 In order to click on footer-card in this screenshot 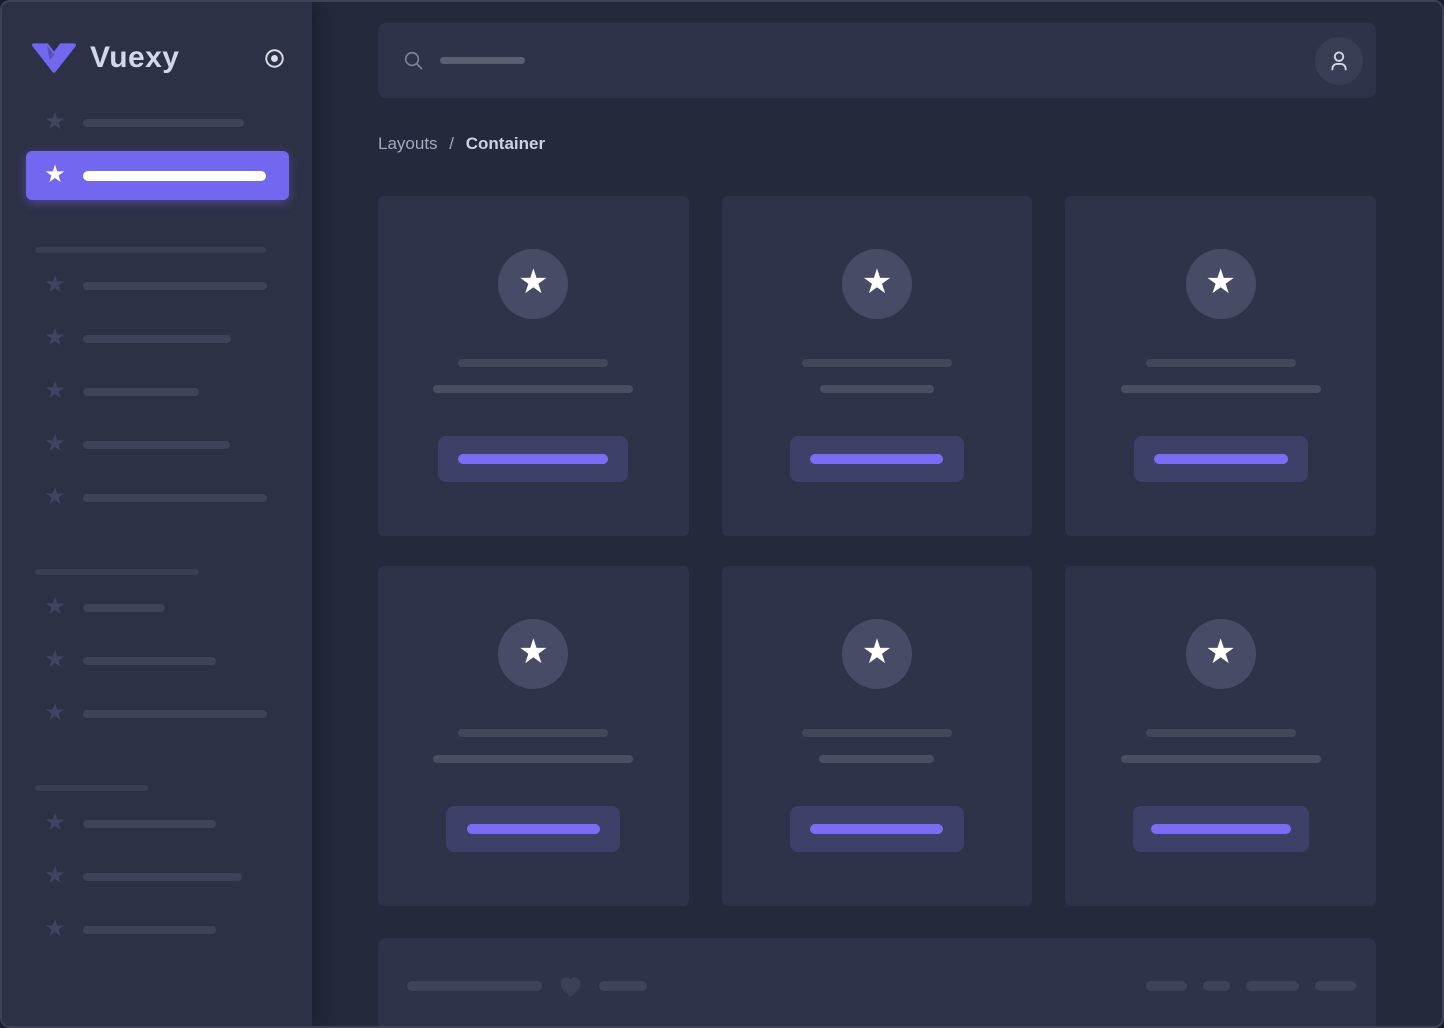, I will do `click(877, 982)`.